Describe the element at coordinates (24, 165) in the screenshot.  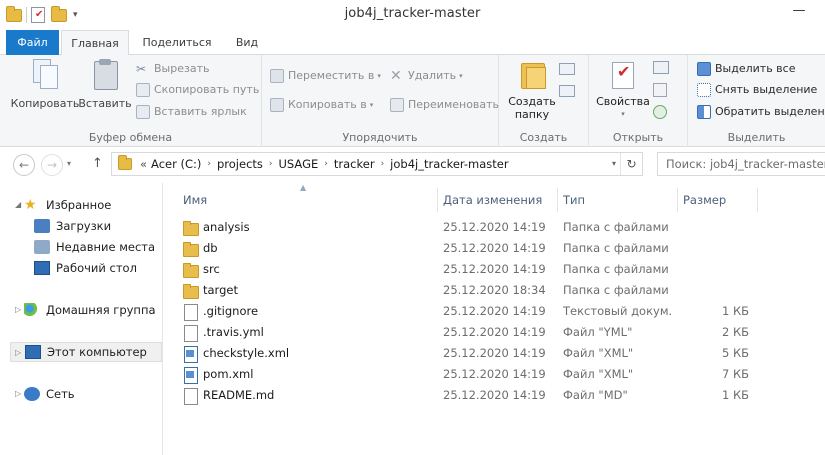
I see `back-button: ←` at that location.